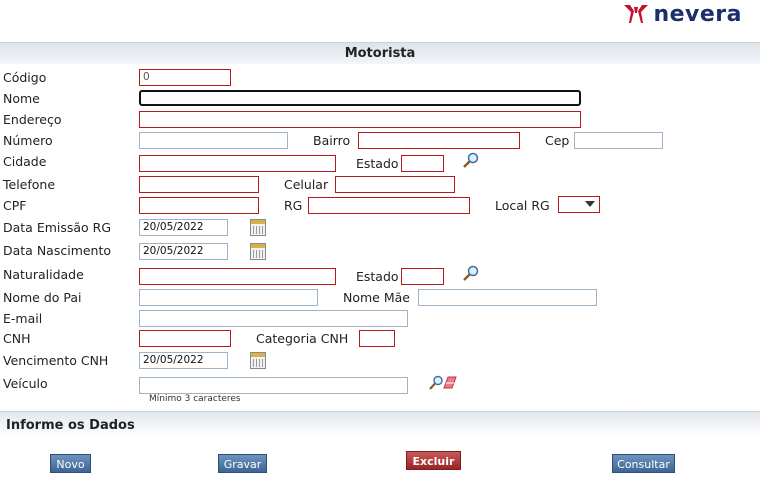  What do you see at coordinates (183, 251) in the screenshot?
I see `data-nascimento-input: 20/05/2022` at bounding box center [183, 251].